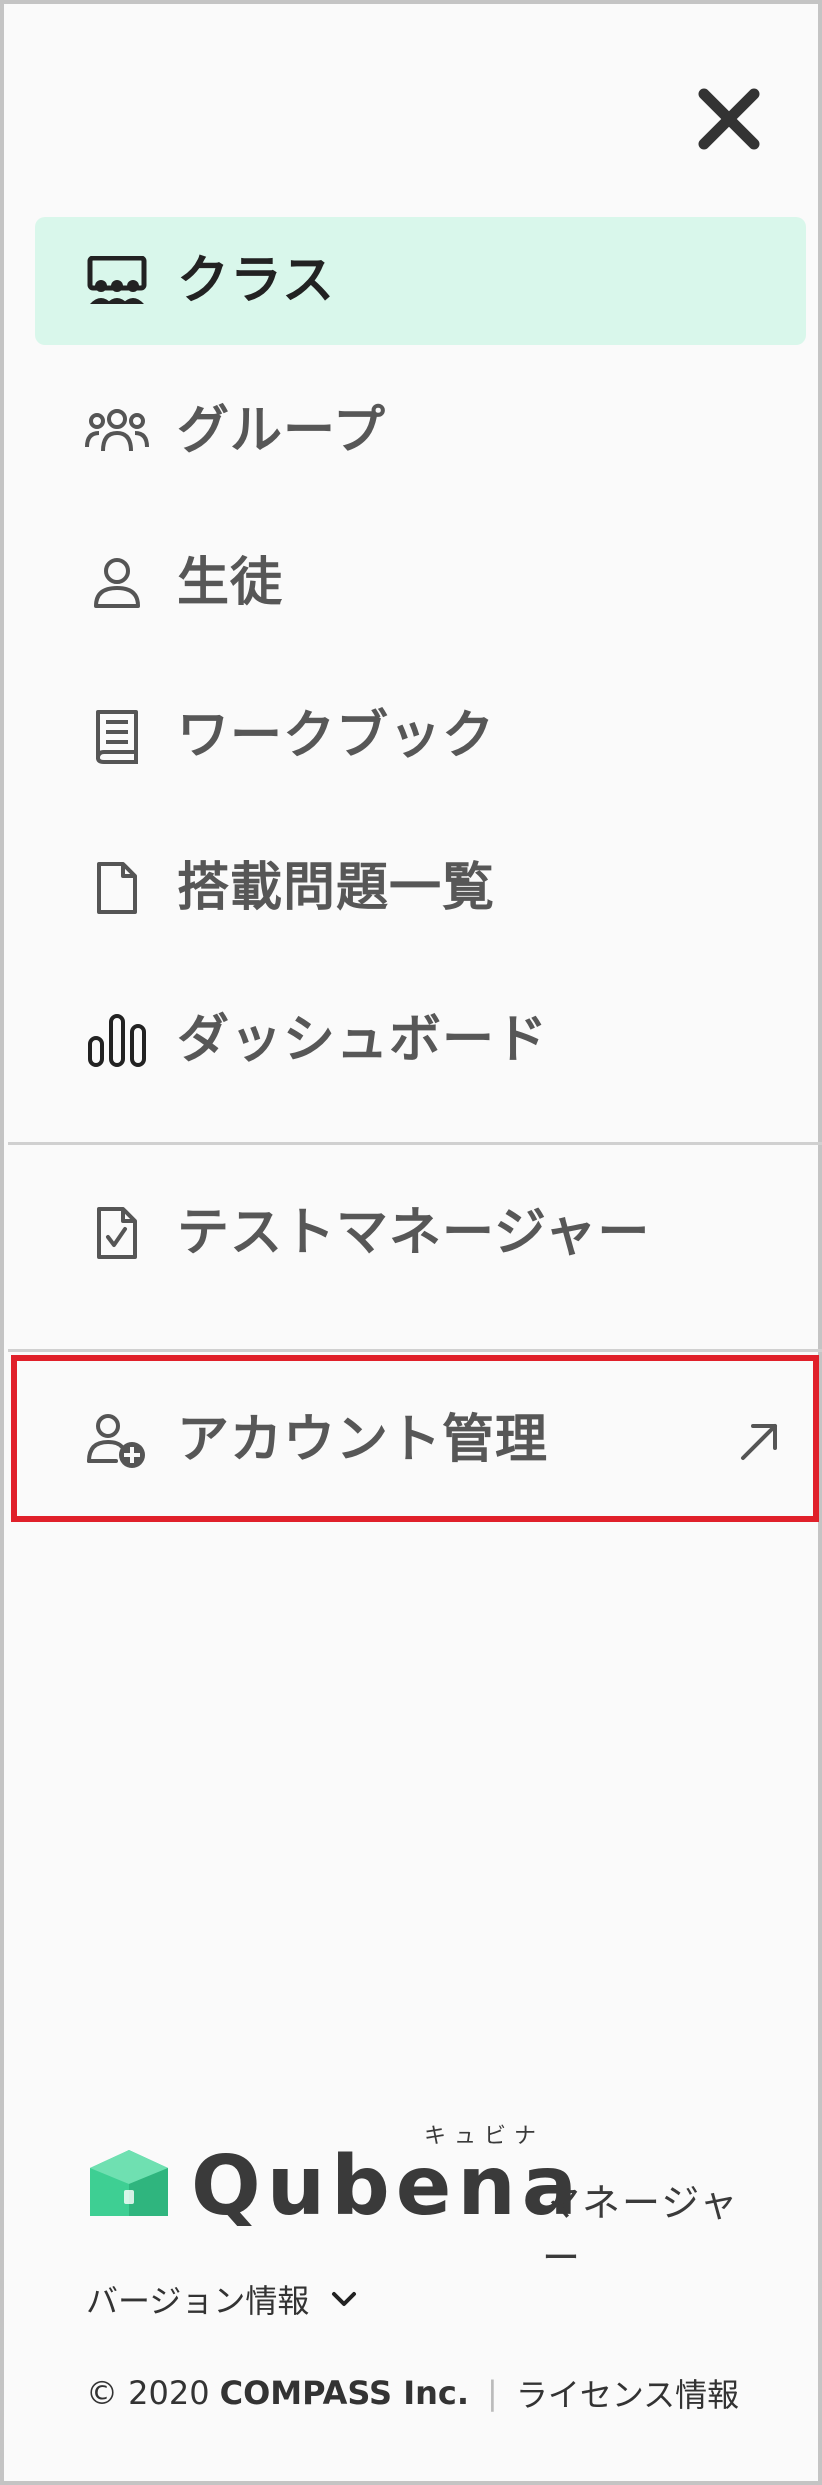 The image size is (822, 2485). What do you see at coordinates (148, 2393) in the screenshot?
I see `copyright-text: © 2020` at bounding box center [148, 2393].